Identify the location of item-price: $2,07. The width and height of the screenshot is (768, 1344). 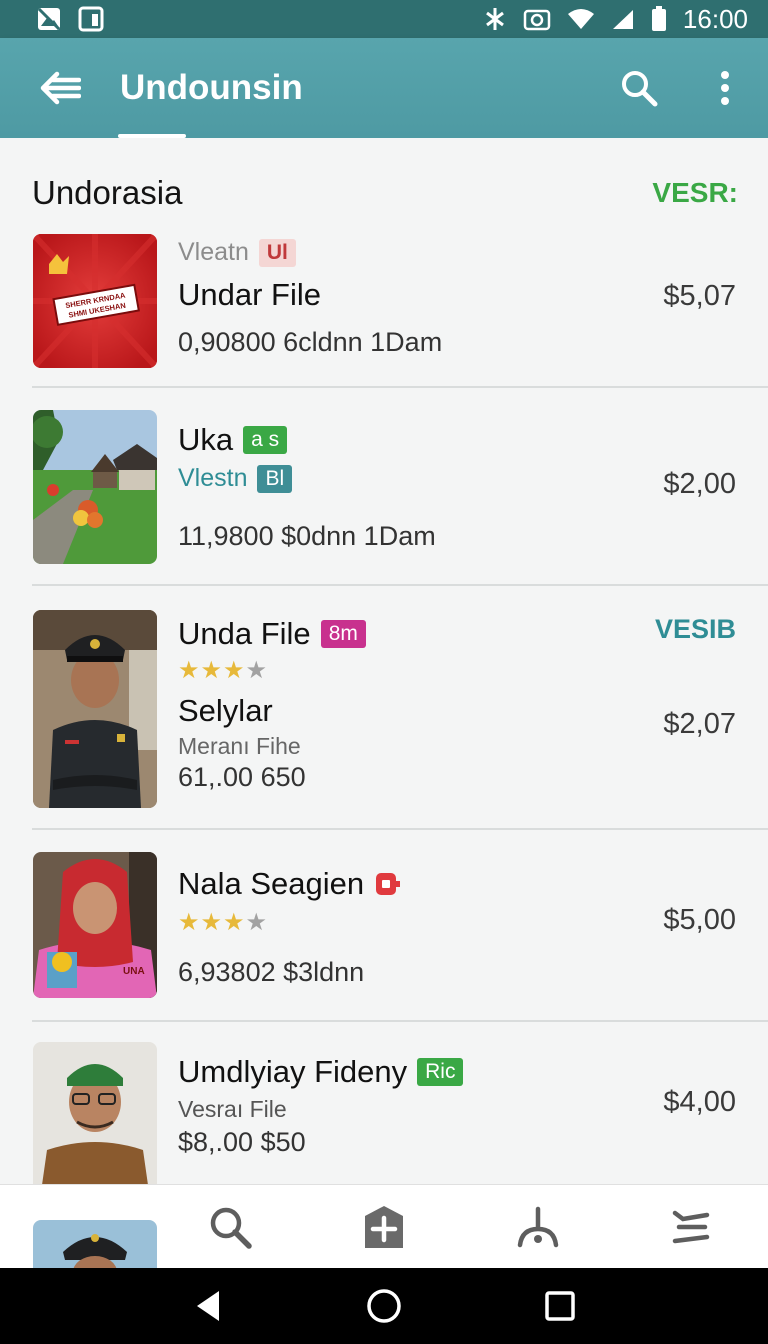
(699, 724).